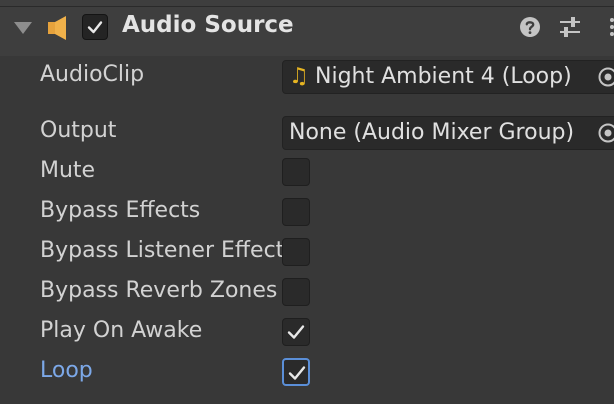 This screenshot has height=404, width=614. Describe the element at coordinates (296, 212) in the screenshot. I see `bypass-effects-checkbox` at that location.